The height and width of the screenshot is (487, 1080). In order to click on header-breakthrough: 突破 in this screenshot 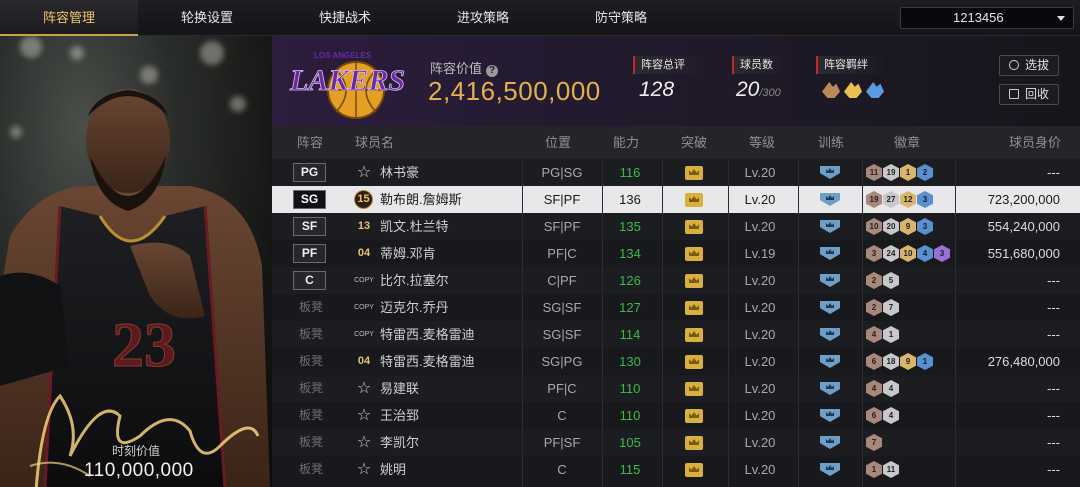, I will do `click(694, 142)`.